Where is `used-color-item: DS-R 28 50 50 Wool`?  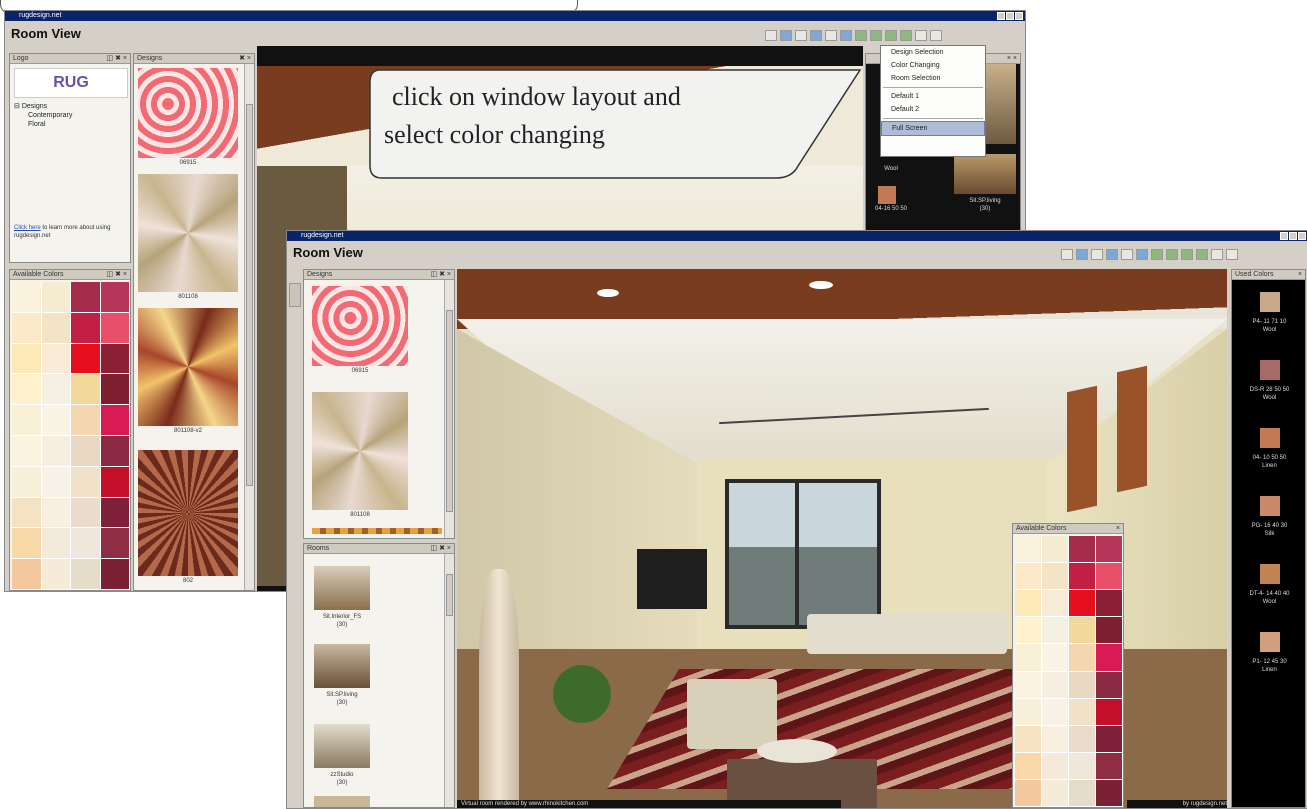
used-color-item: DS-R 28 50 50 Wool is located at coordinates (1268, 394).